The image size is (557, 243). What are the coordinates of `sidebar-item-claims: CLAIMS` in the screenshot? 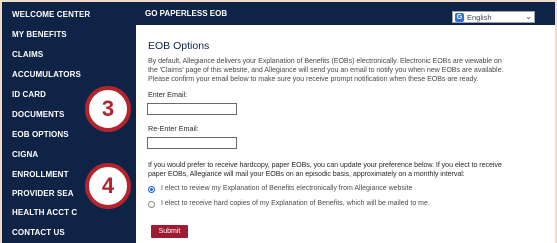 It's located at (27, 54).